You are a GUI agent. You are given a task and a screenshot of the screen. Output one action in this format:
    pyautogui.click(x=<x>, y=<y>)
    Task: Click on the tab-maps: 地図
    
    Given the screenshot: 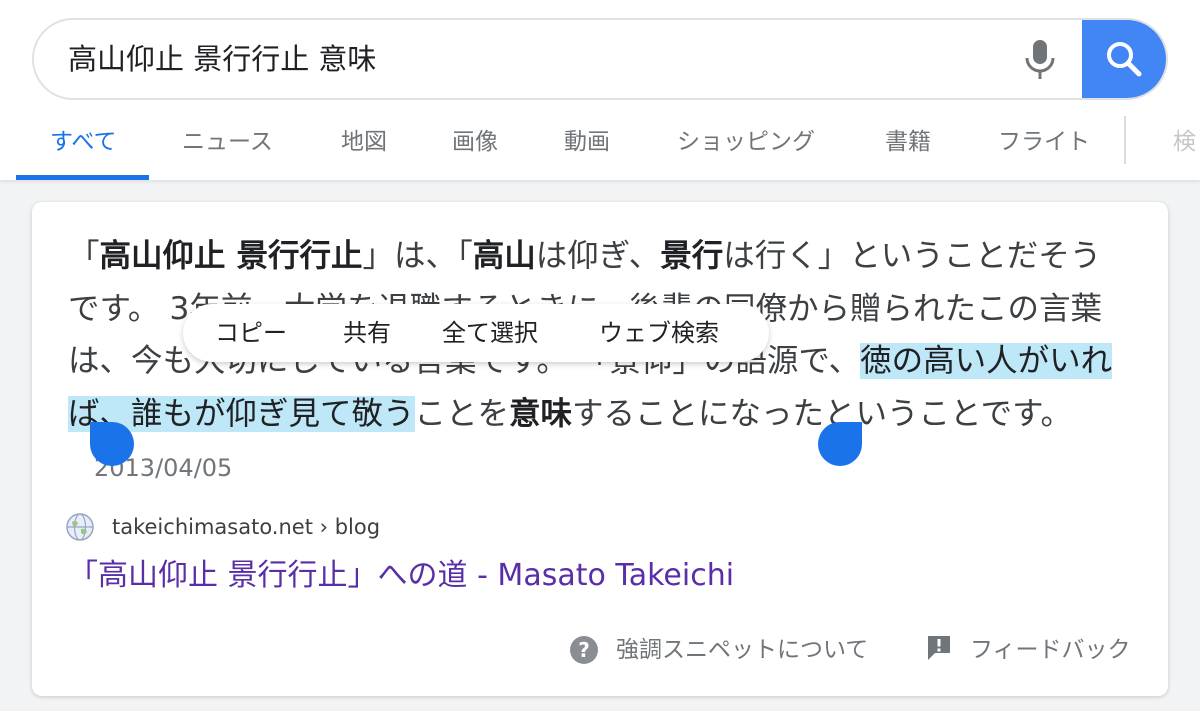 What is the action you would take?
    pyautogui.click(x=364, y=146)
    